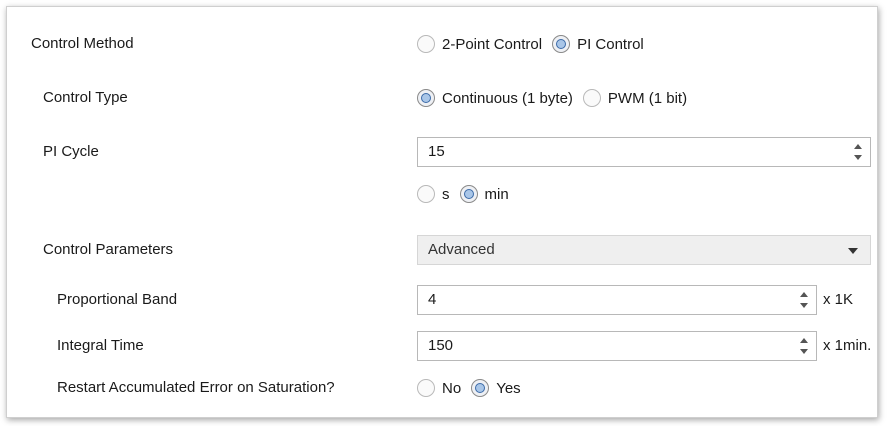 This screenshot has height=426, width=890. I want to click on restart-error-radio-group: No Yes, so click(474, 388).